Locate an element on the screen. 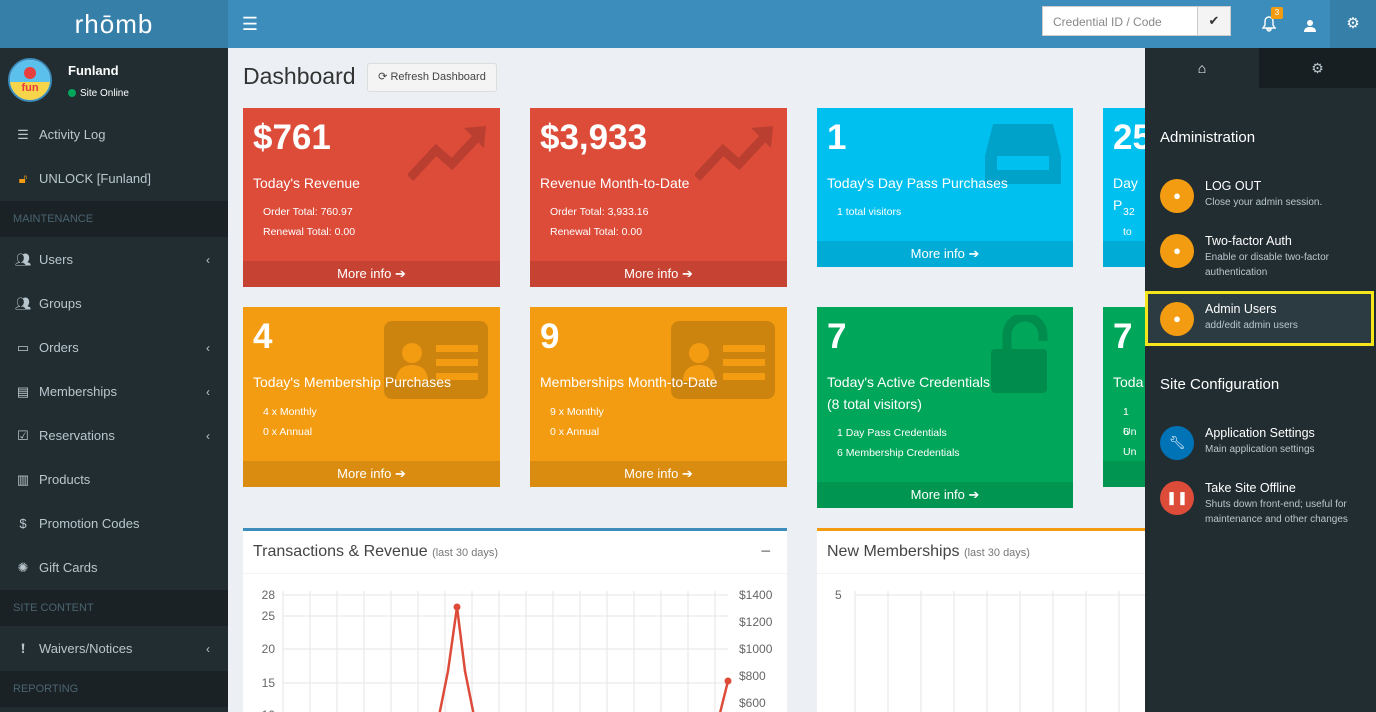 The width and height of the screenshot is (1376, 712). exclamation-icon: ❗︎ is located at coordinates (23, 648).